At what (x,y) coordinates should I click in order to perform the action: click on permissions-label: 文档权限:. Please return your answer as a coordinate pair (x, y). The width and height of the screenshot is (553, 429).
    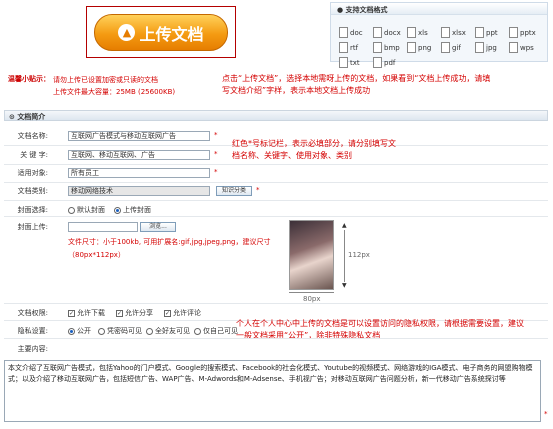
    Looking at the image, I should click on (32, 313).